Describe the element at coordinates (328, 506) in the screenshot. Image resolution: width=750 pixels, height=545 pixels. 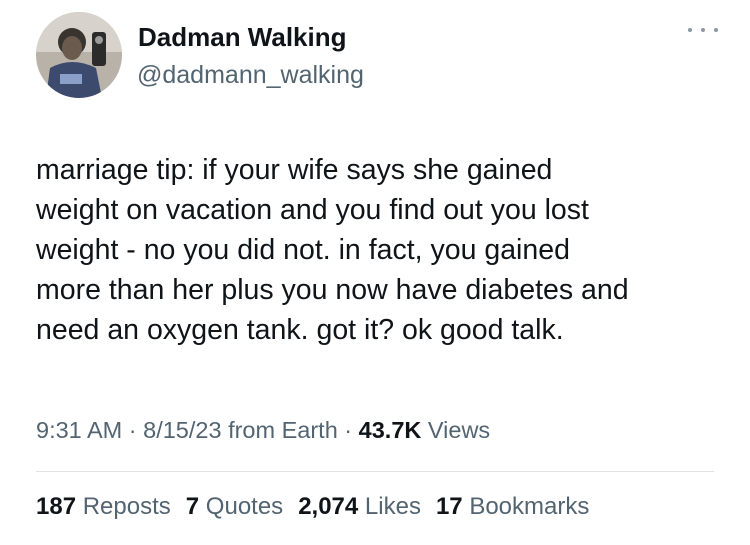
I see `likes-count: 2,074` at that location.